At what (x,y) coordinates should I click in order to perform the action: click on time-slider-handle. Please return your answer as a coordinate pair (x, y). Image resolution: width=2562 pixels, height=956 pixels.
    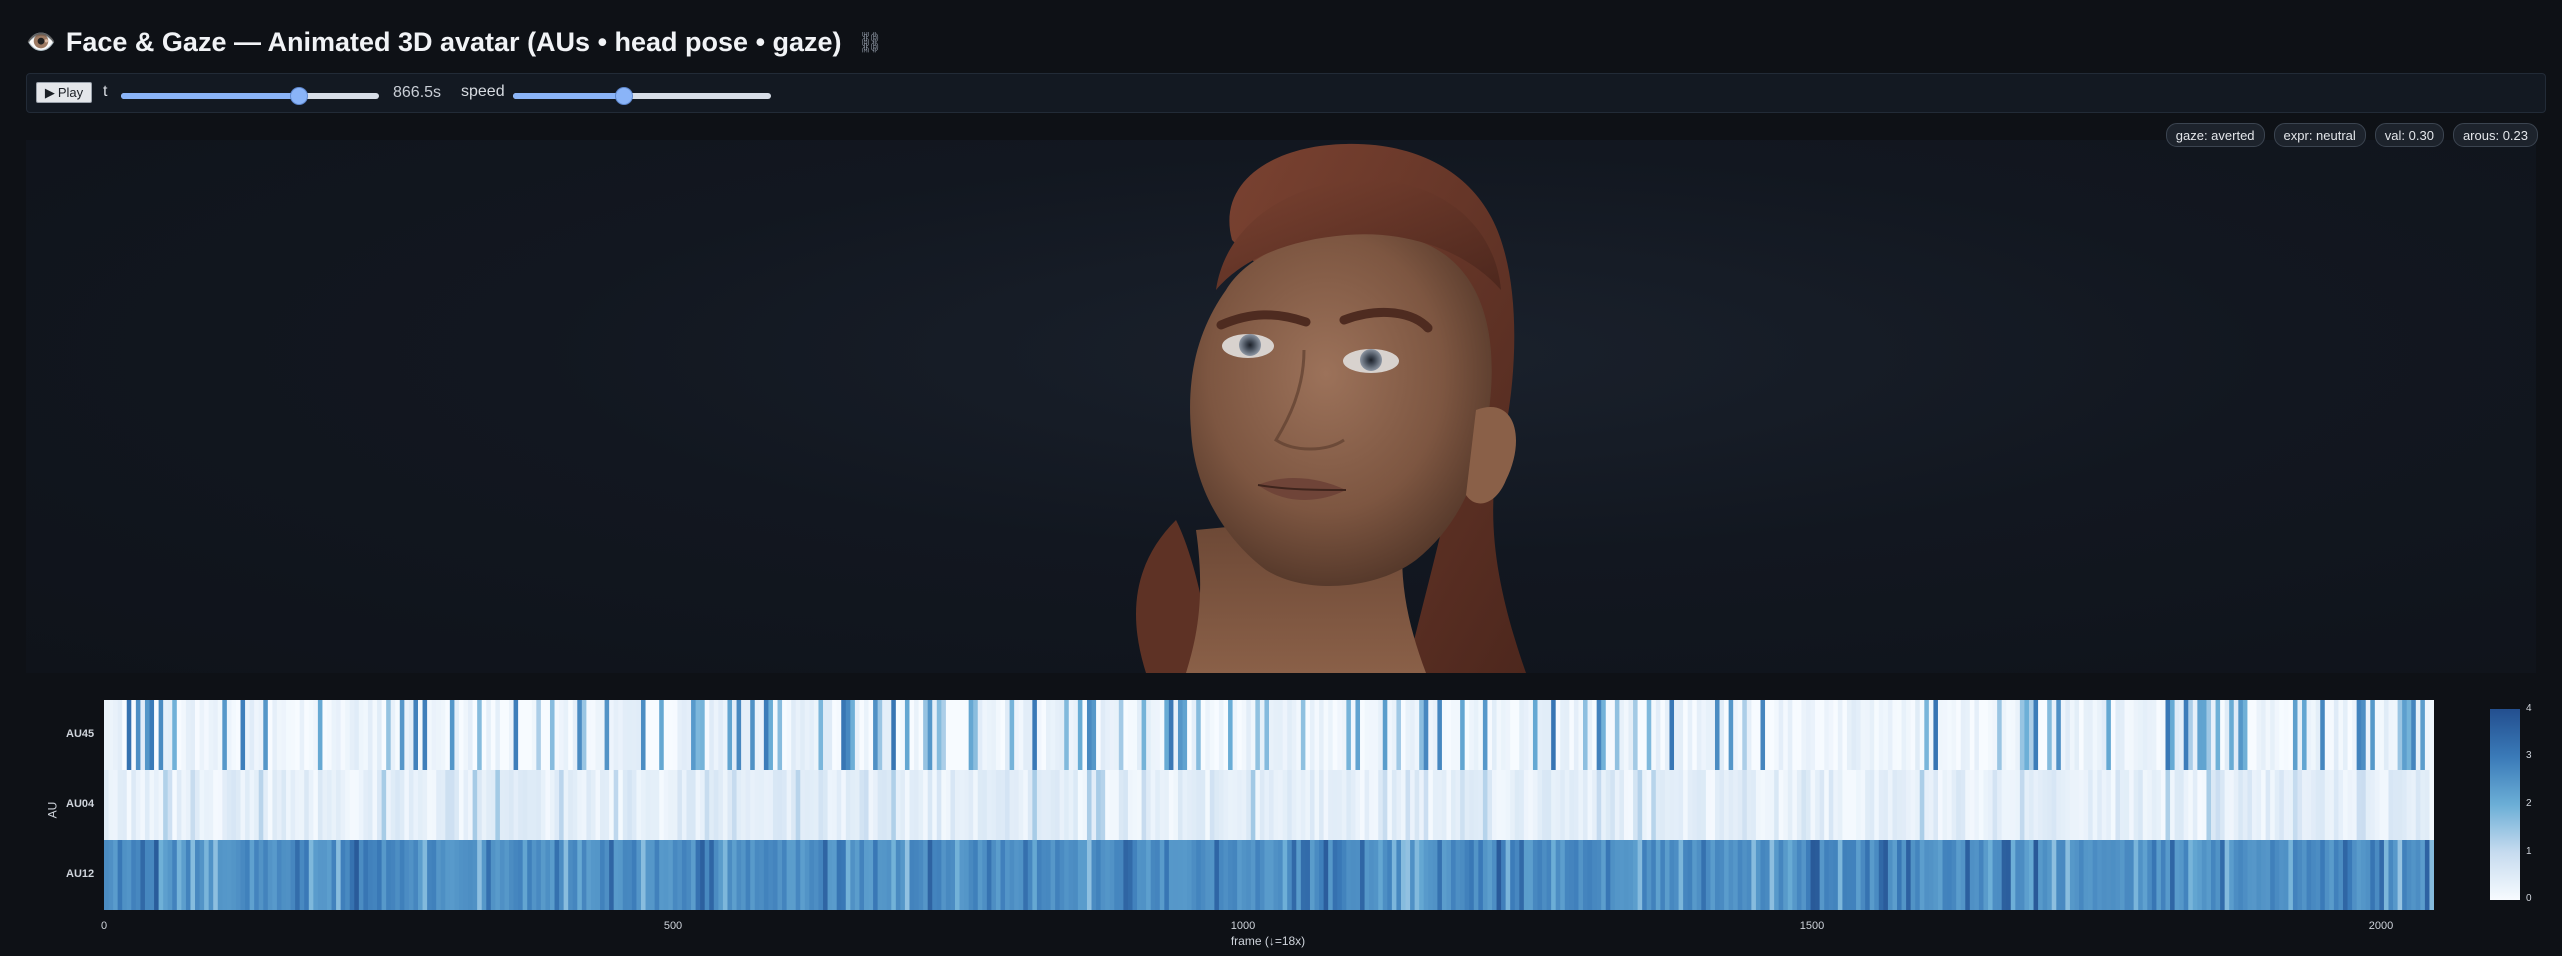
    Looking at the image, I should click on (299, 96).